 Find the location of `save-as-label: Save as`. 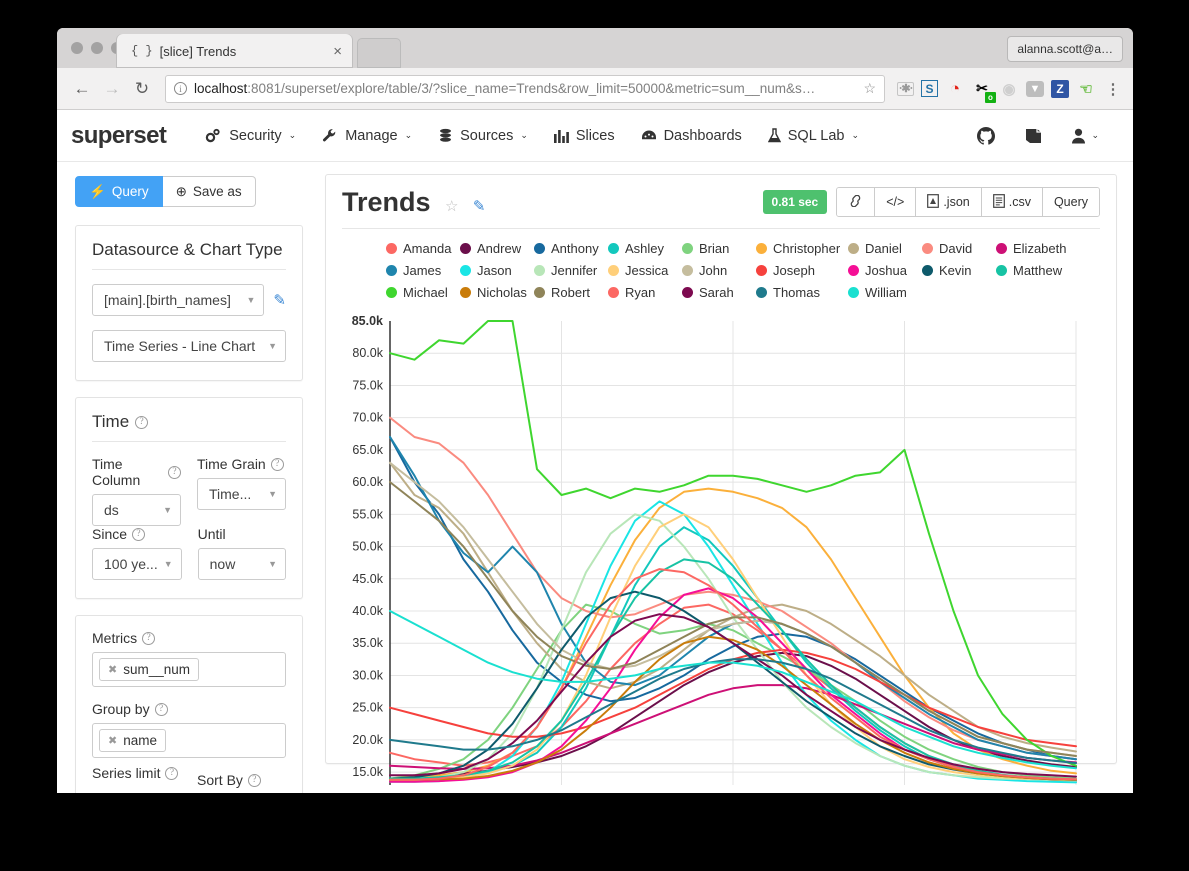

save-as-label: Save as is located at coordinates (217, 191).